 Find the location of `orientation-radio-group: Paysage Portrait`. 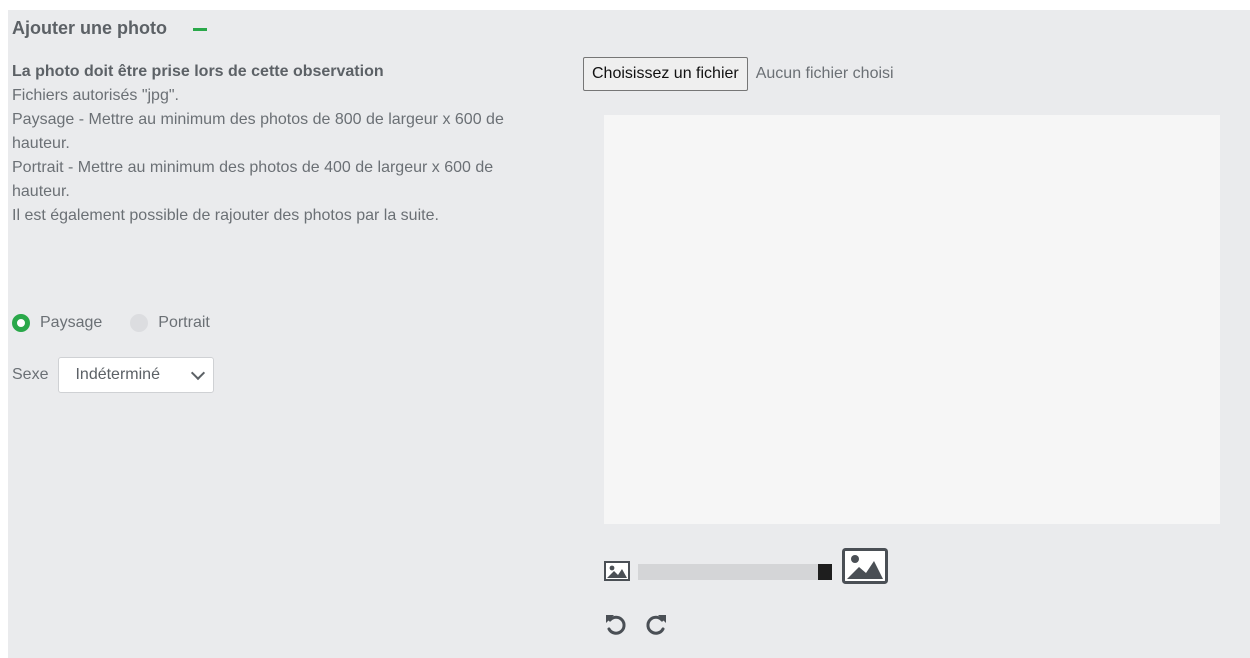

orientation-radio-group: Paysage Portrait is located at coordinates (125, 323).